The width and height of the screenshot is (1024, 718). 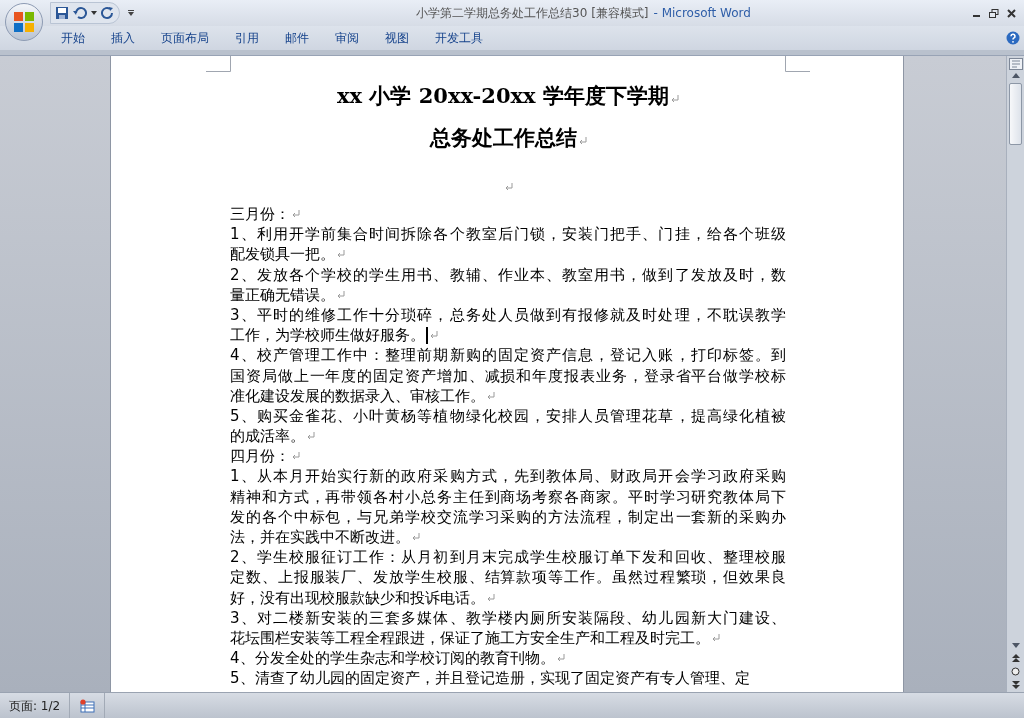 I want to click on text-line: 精神和方式，再带领各村小总务主任到商场考察各商家。平时学习研究教体局下, so click(x=508, y=496).